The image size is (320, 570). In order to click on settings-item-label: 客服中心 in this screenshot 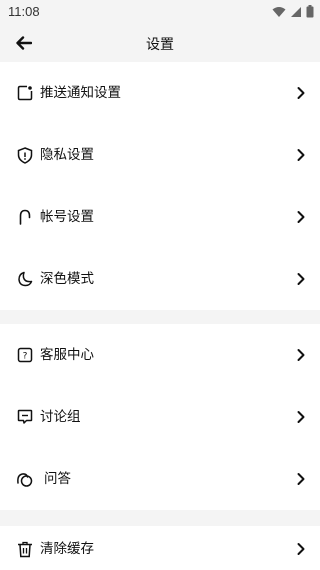, I will do `click(67, 355)`.